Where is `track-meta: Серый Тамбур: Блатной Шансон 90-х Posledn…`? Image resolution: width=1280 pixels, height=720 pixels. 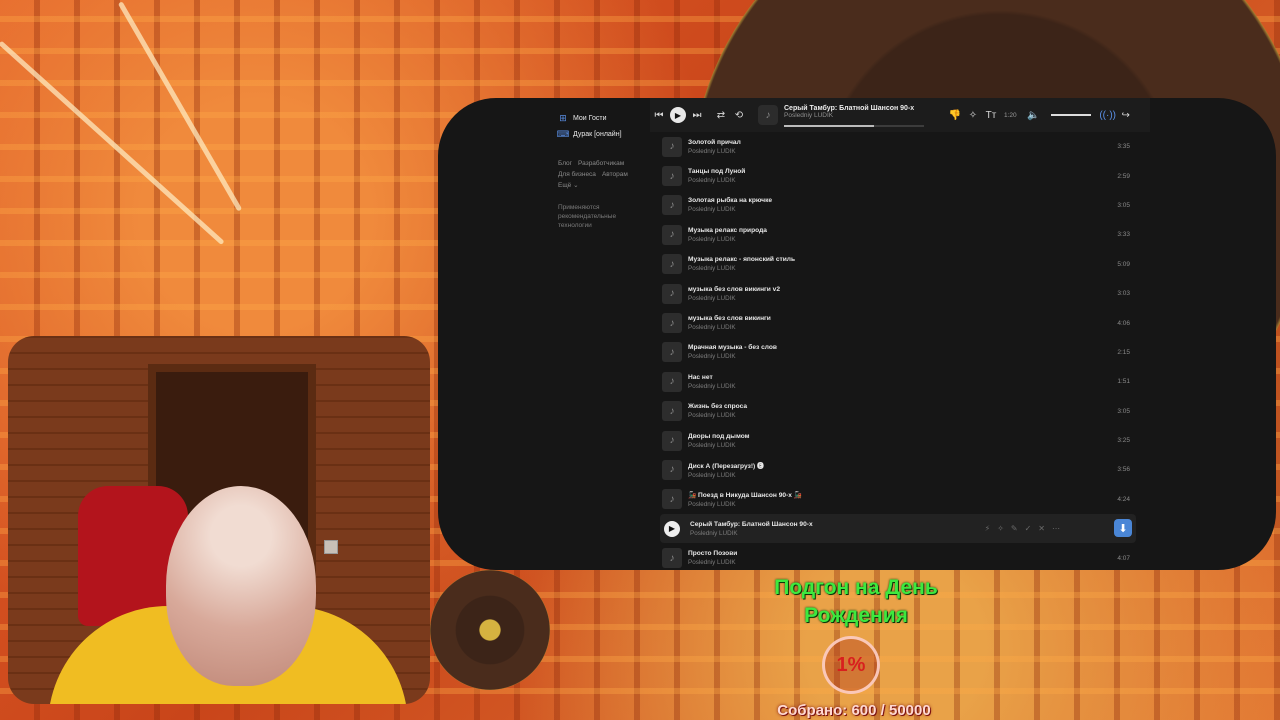 track-meta: Серый Тамбур: Блатной Шансон 90-х Posledn… is located at coordinates (913, 529).